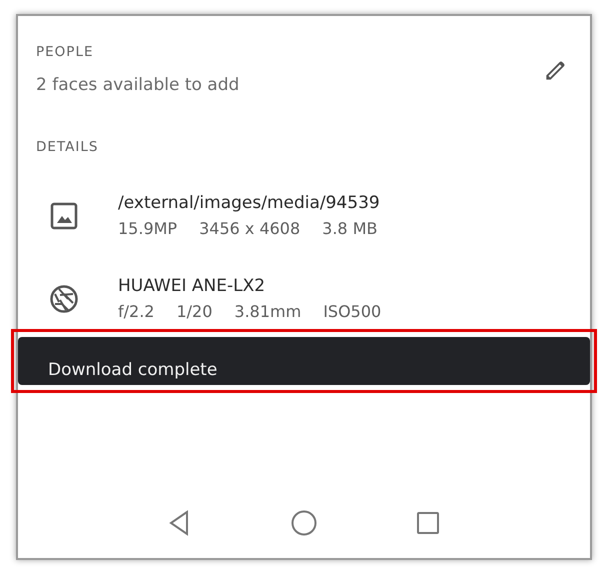  What do you see at coordinates (194, 311) in the screenshot?
I see `detail-meta: 1/20` at bounding box center [194, 311].